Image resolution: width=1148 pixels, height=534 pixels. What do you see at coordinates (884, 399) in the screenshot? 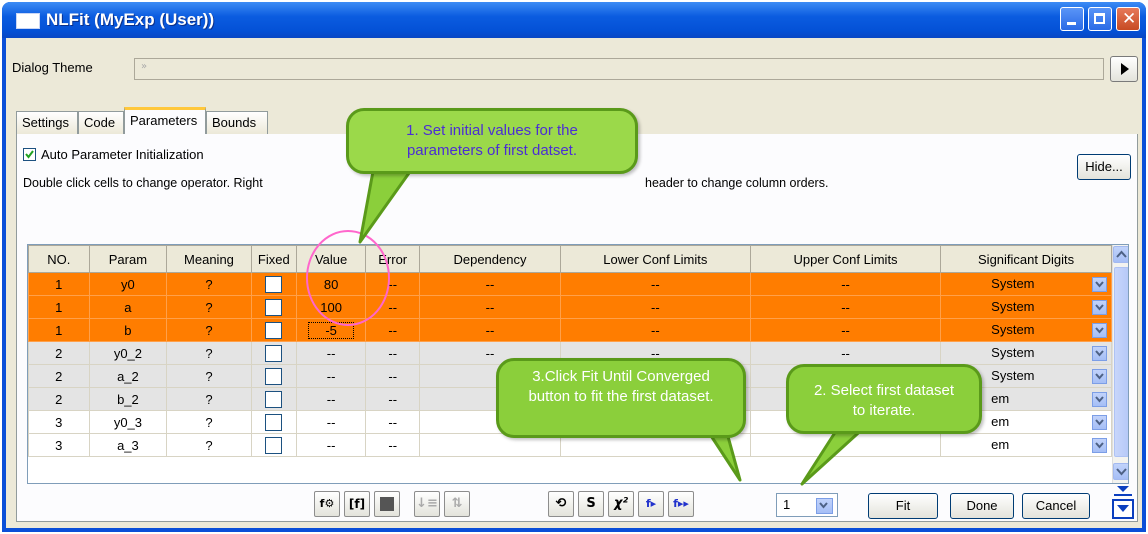
I see `callout-step-two: 2. Select first dataset to iterate.` at bounding box center [884, 399].